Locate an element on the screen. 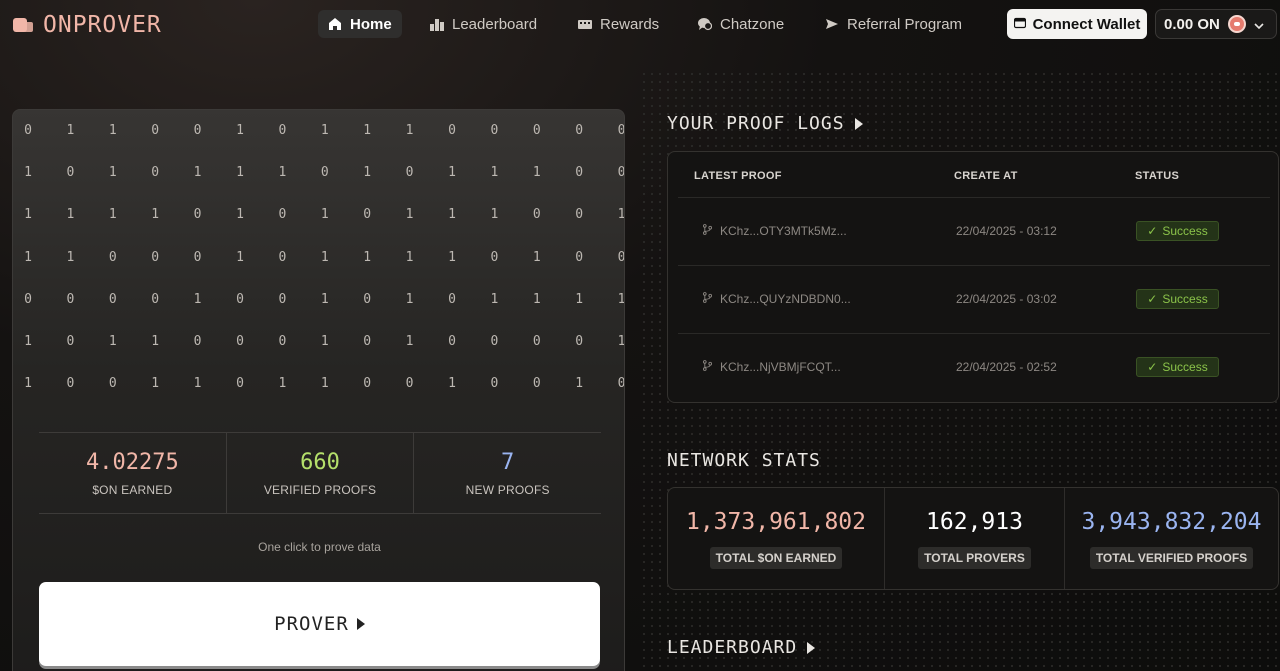 The image size is (1280, 671). on-token-icon is located at coordinates (1236, 24).